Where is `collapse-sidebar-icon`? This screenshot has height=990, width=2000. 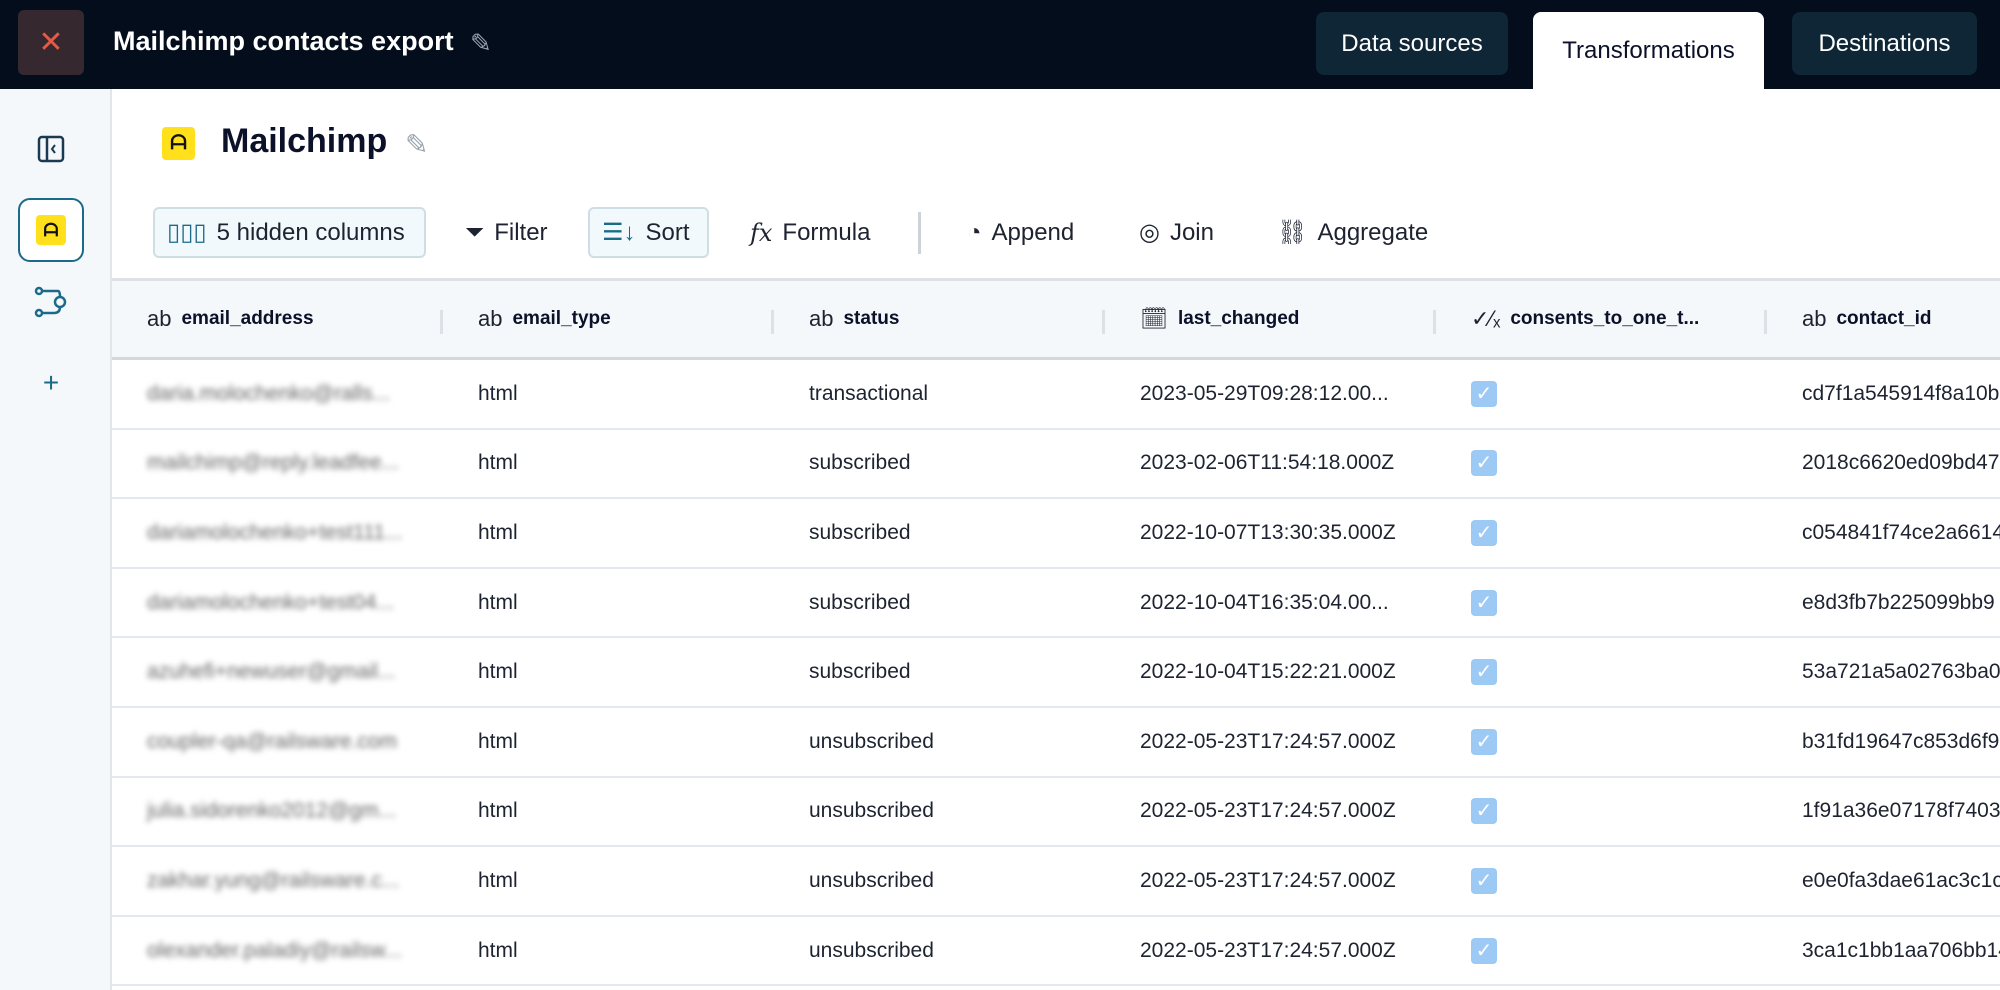 collapse-sidebar-icon is located at coordinates (51, 149).